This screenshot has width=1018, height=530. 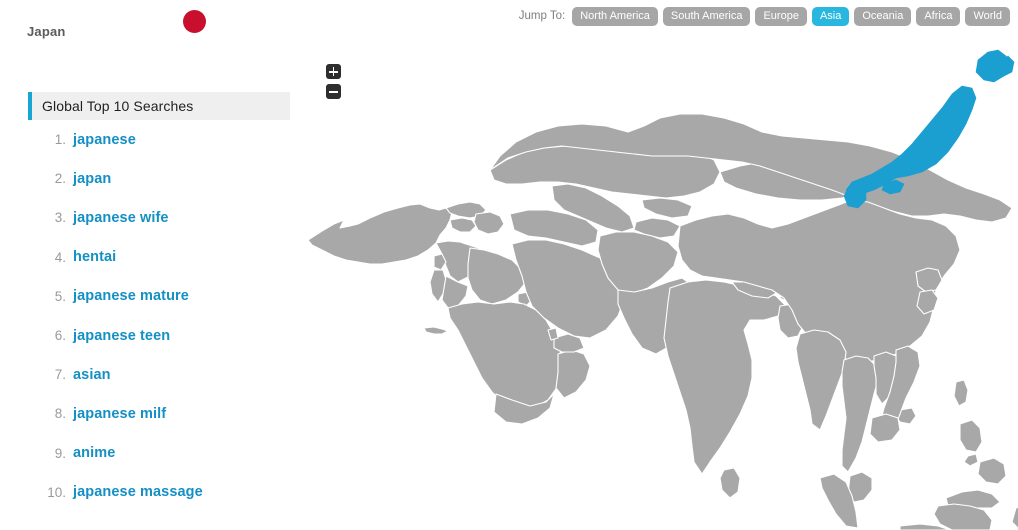 What do you see at coordinates (463, 225) in the screenshot?
I see `map-country-armenia` at bounding box center [463, 225].